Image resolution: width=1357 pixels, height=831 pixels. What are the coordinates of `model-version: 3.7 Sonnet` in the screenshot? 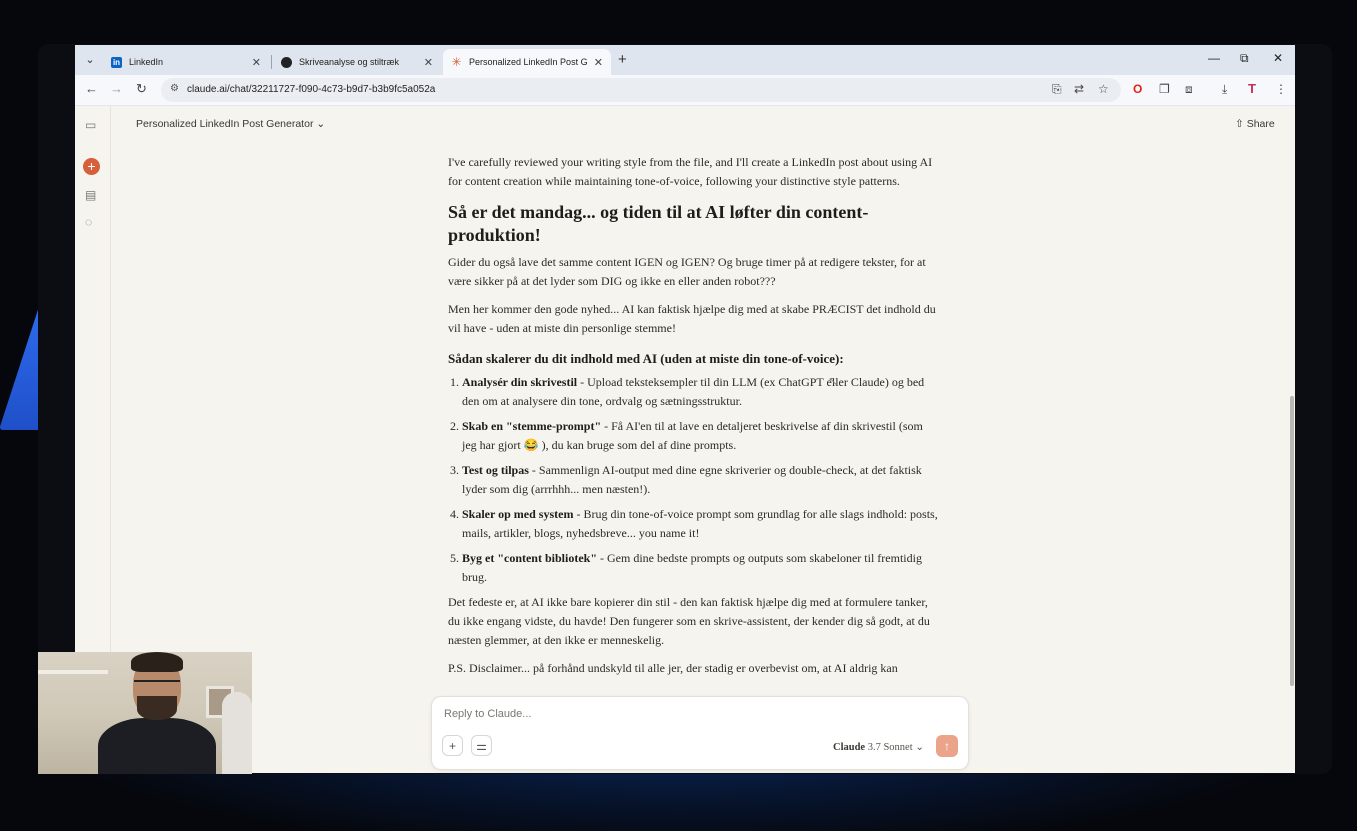 It's located at (890, 747).